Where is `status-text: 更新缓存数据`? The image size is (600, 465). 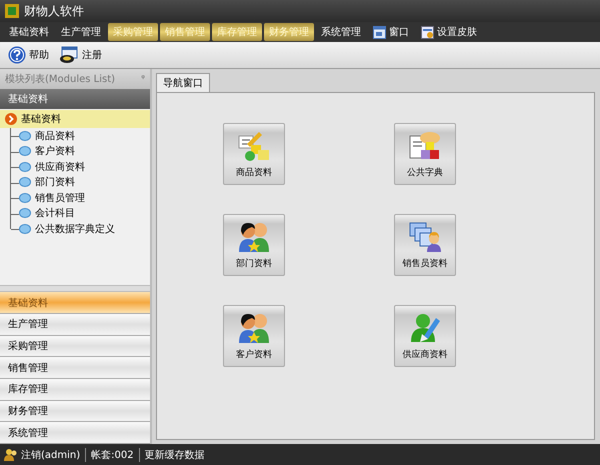
status-text: 更新缓存数据 is located at coordinates (174, 455).